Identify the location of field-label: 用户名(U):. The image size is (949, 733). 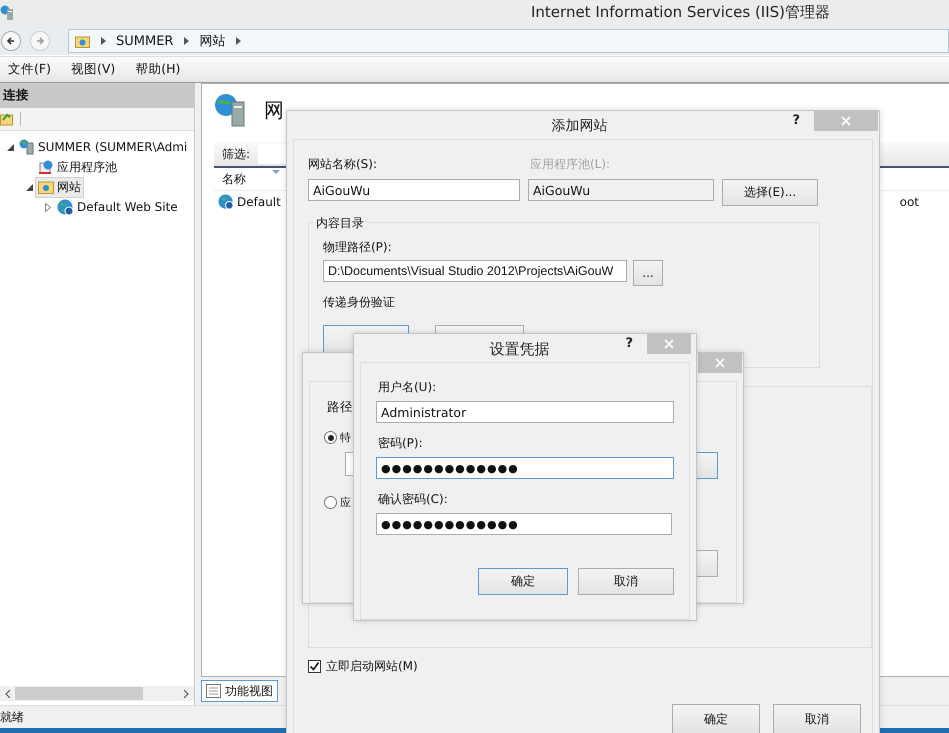
(408, 387).